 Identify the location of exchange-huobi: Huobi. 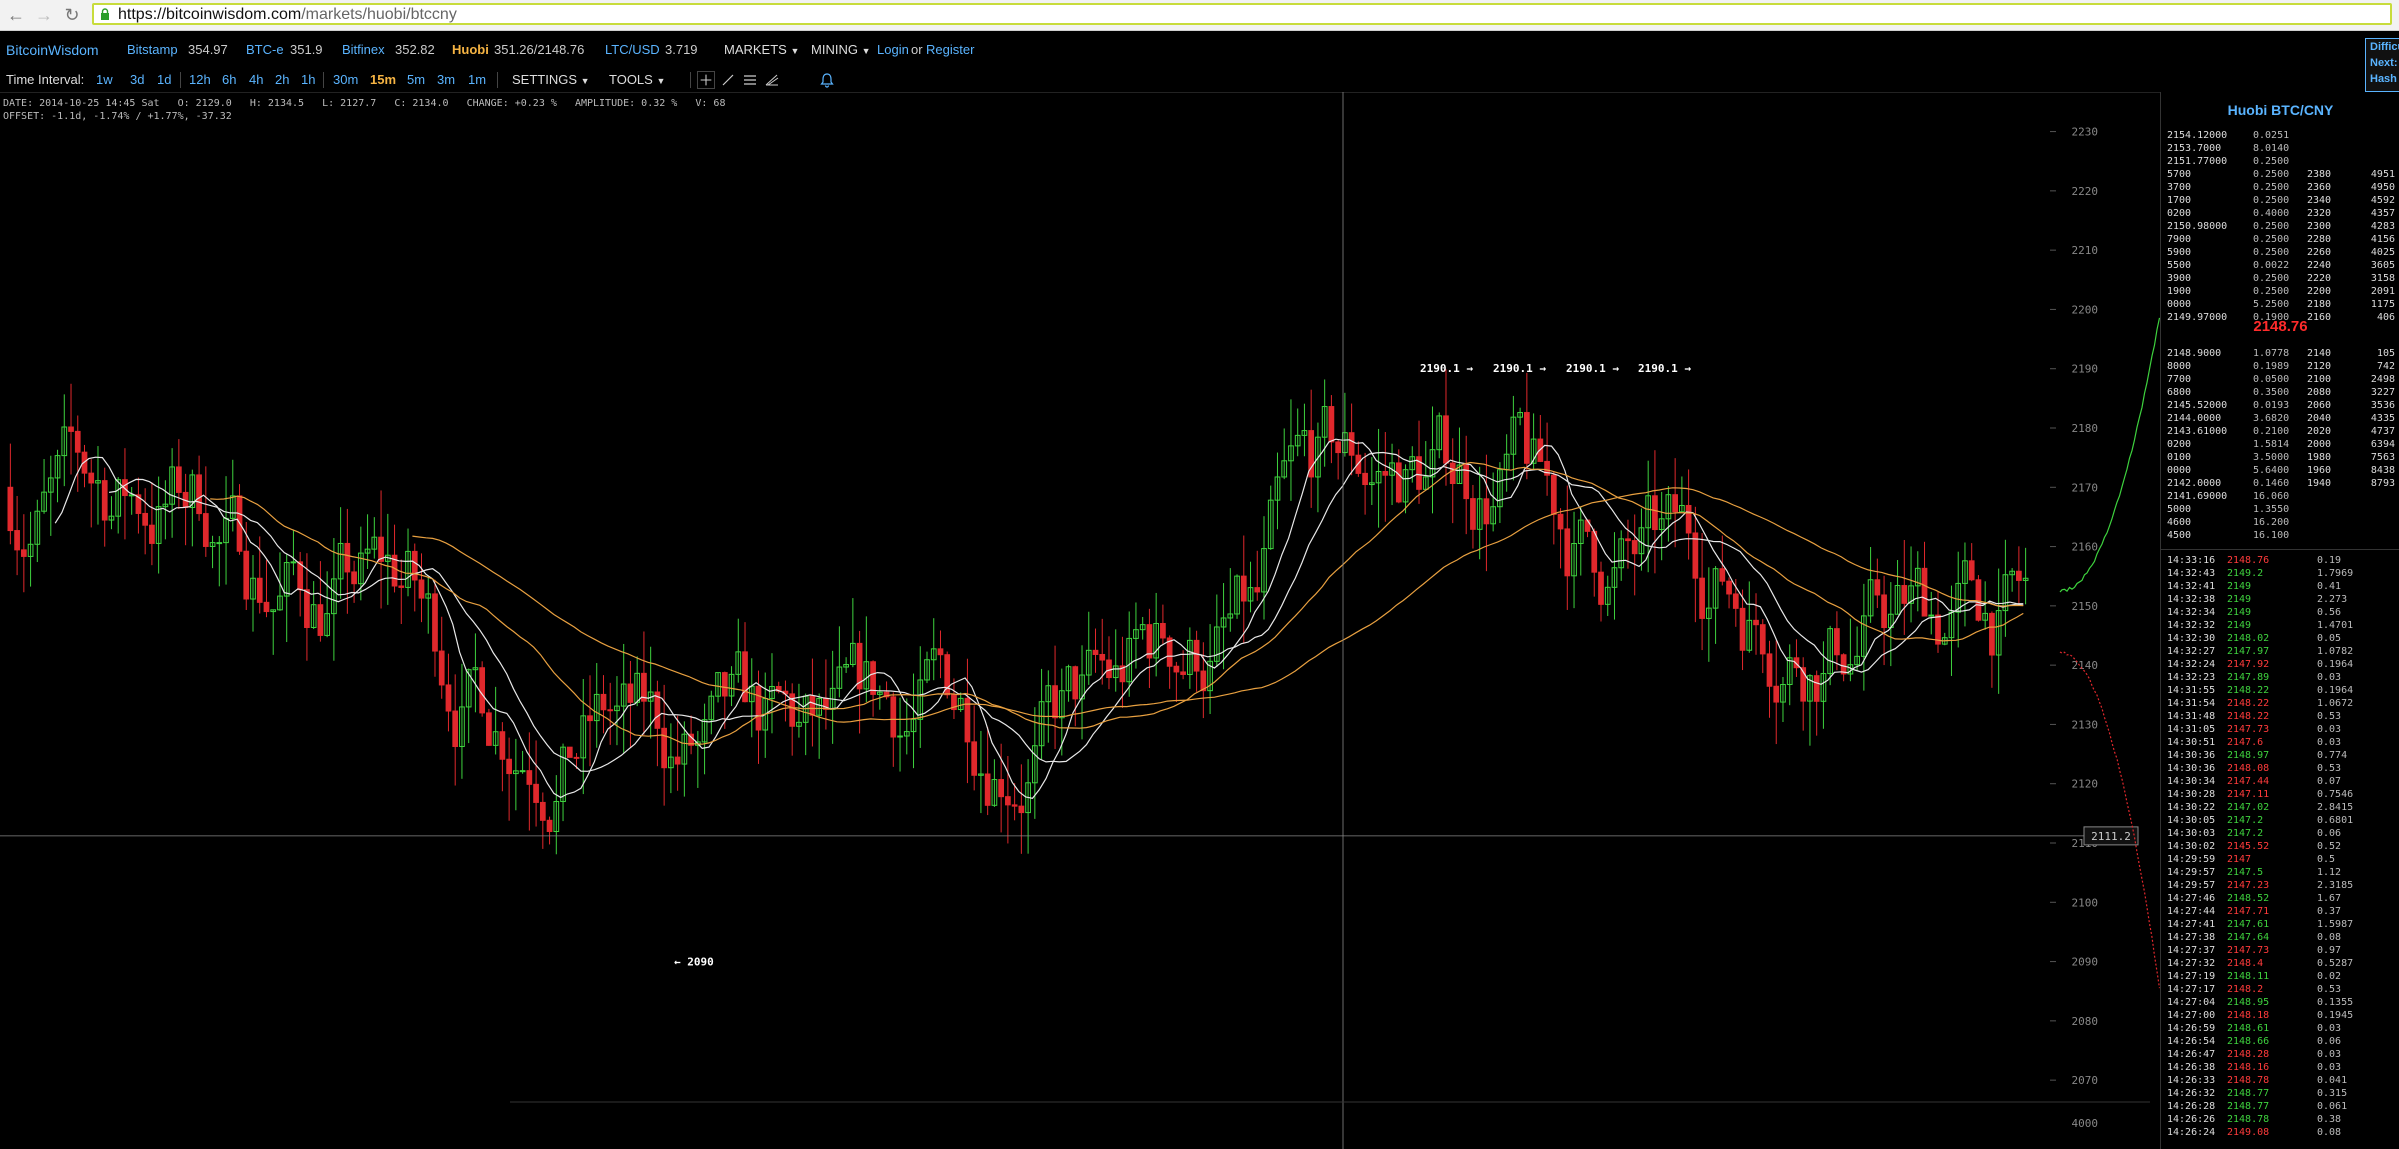
(470, 49).